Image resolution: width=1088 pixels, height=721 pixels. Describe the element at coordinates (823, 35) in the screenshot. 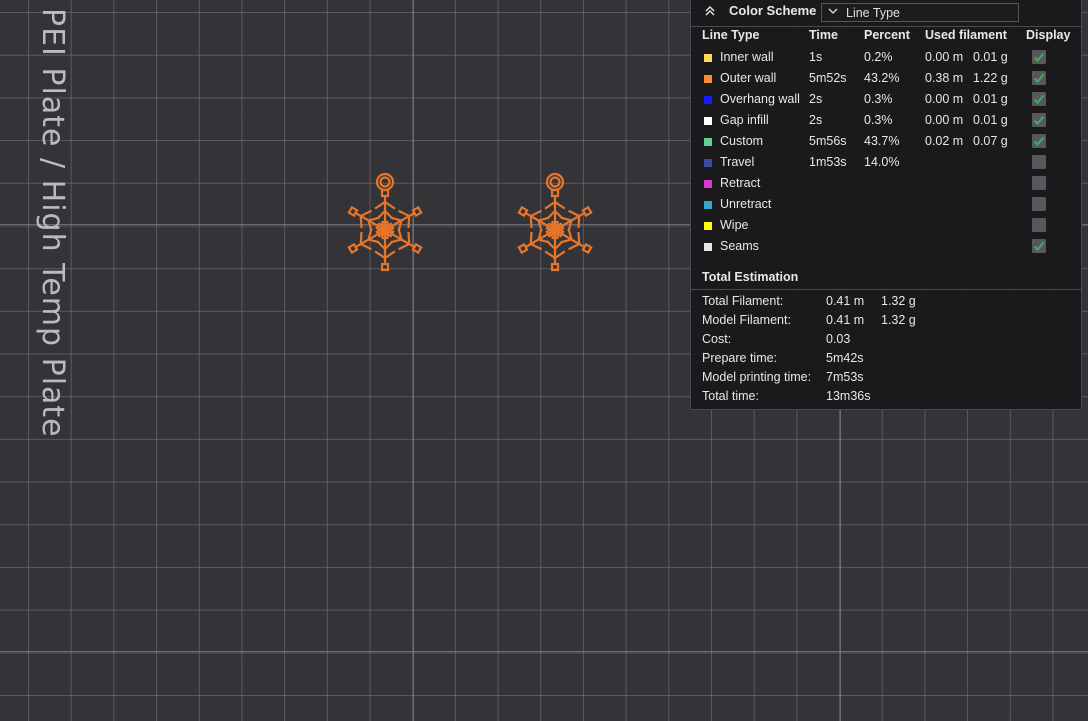

I see `column-time: Time` at that location.